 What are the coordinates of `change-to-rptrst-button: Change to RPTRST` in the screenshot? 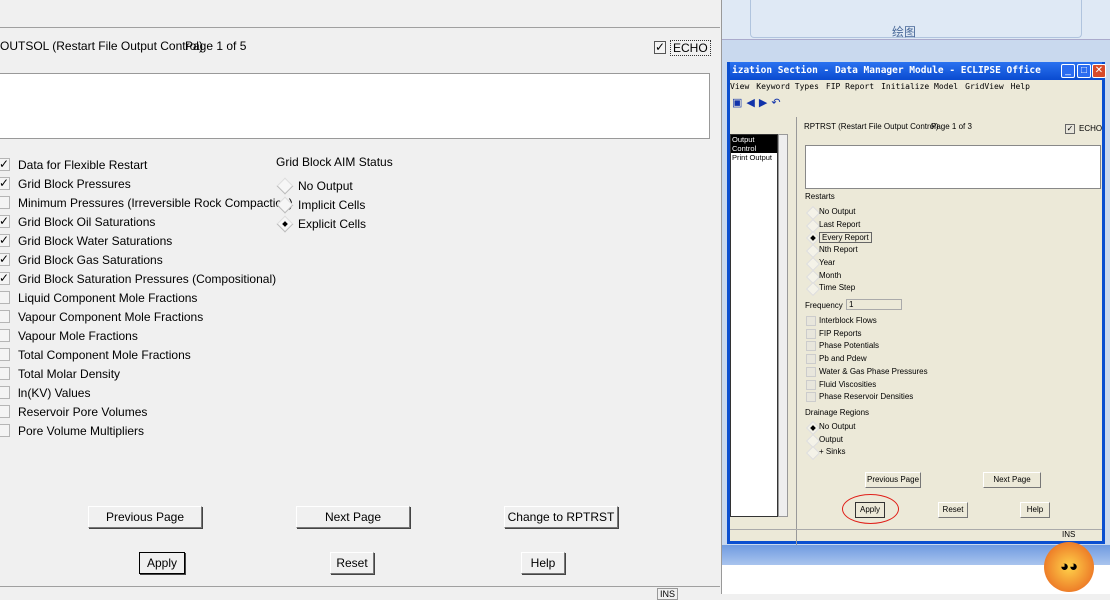 It's located at (561, 517).